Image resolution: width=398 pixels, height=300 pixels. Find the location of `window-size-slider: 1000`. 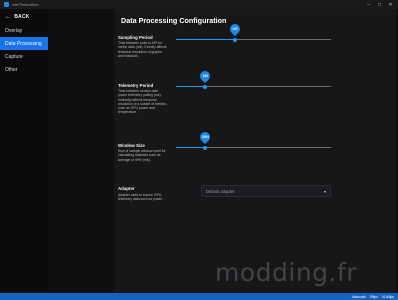

window-size-slider: 1000 is located at coordinates (253, 140).